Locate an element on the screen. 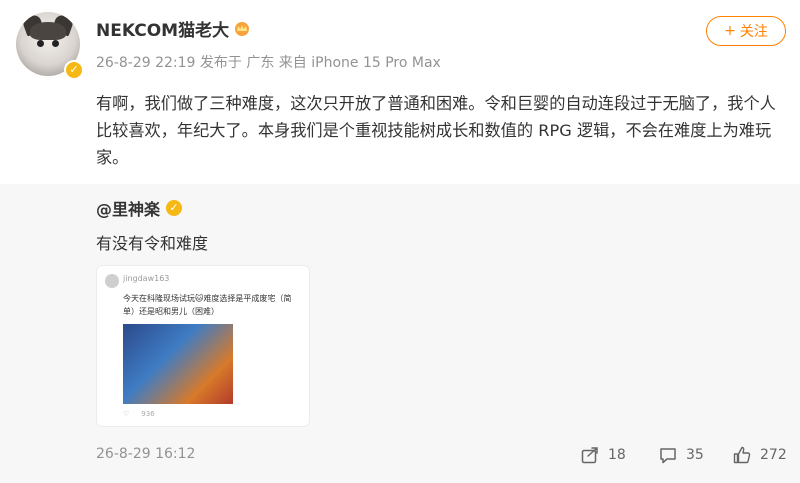 The width and height of the screenshot is (800, 483). retweet-text: 有没有令和难度 is located at coordinates (152, 243).